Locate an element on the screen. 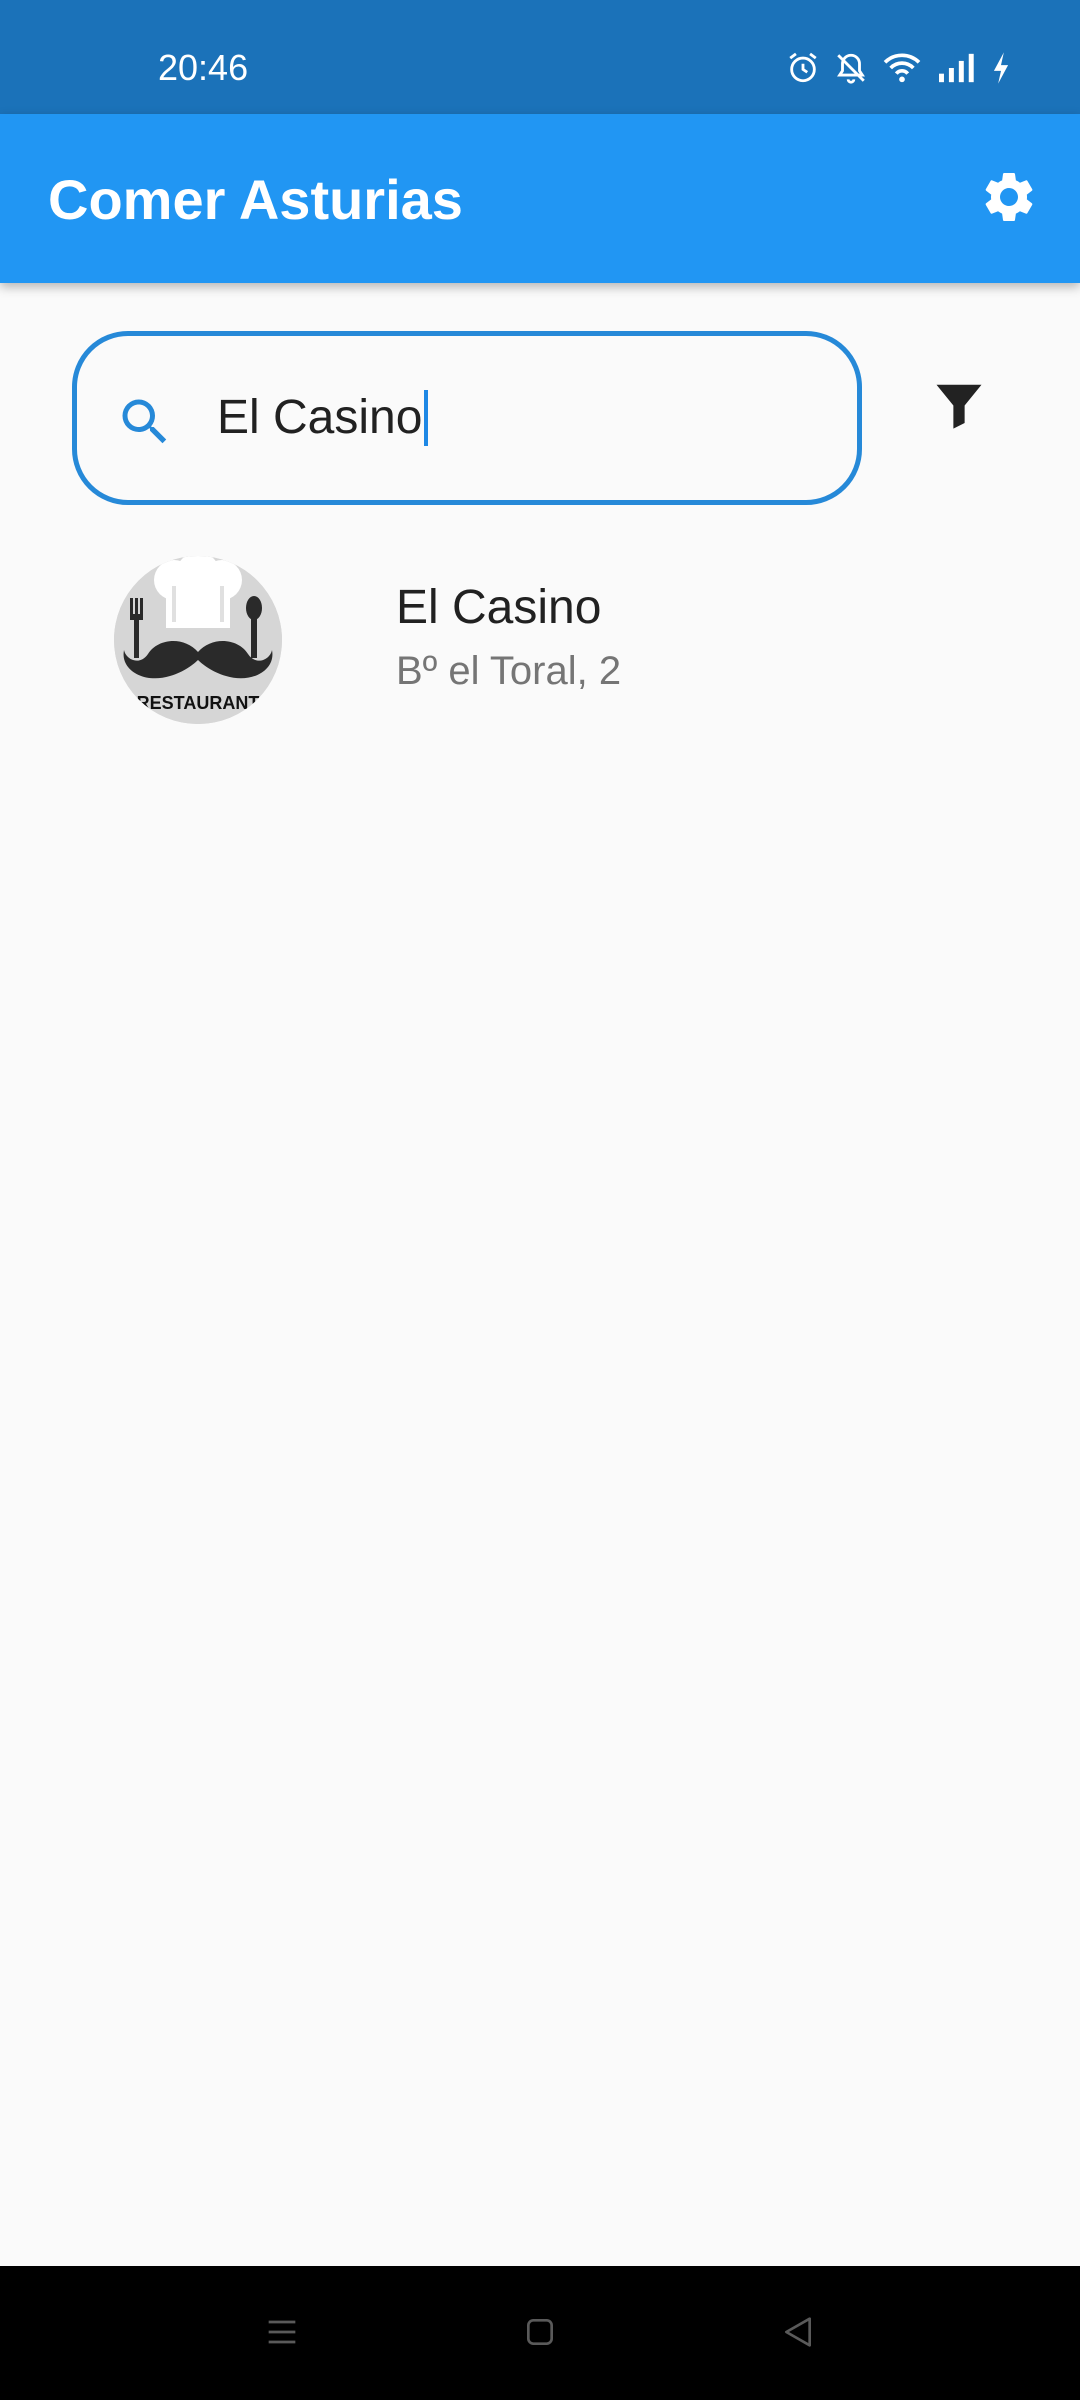  filter-icon is located at coordinates (959, 407).